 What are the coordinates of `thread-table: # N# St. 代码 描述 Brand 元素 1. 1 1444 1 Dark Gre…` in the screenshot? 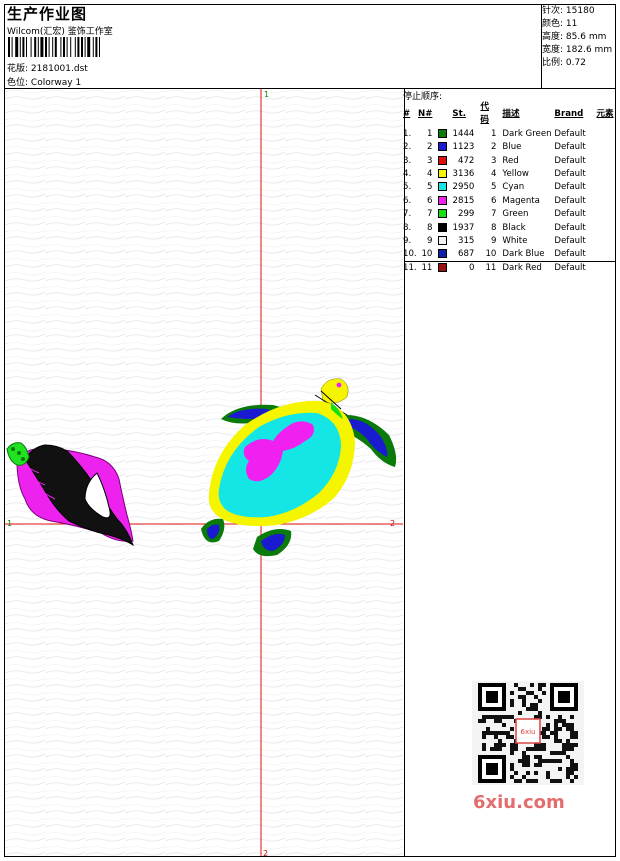 It's located at (508, 188).